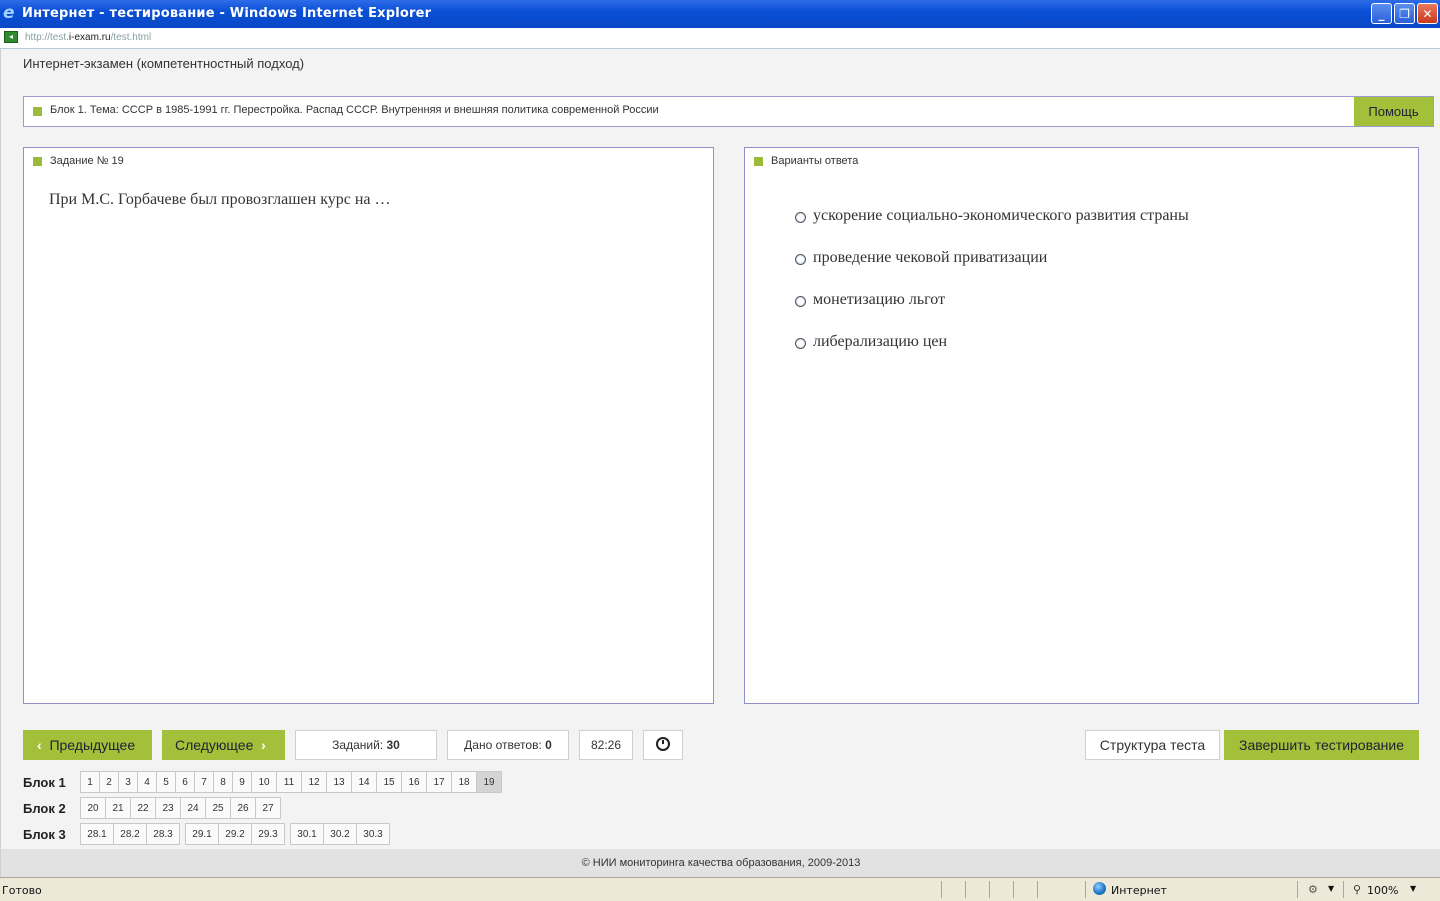 Image resolution: width=1440 pixels, height=901 pixels. Describe the element at coordinates (87, 161) in the screenshot. I see `task-heading: Задание № 19` at that location.